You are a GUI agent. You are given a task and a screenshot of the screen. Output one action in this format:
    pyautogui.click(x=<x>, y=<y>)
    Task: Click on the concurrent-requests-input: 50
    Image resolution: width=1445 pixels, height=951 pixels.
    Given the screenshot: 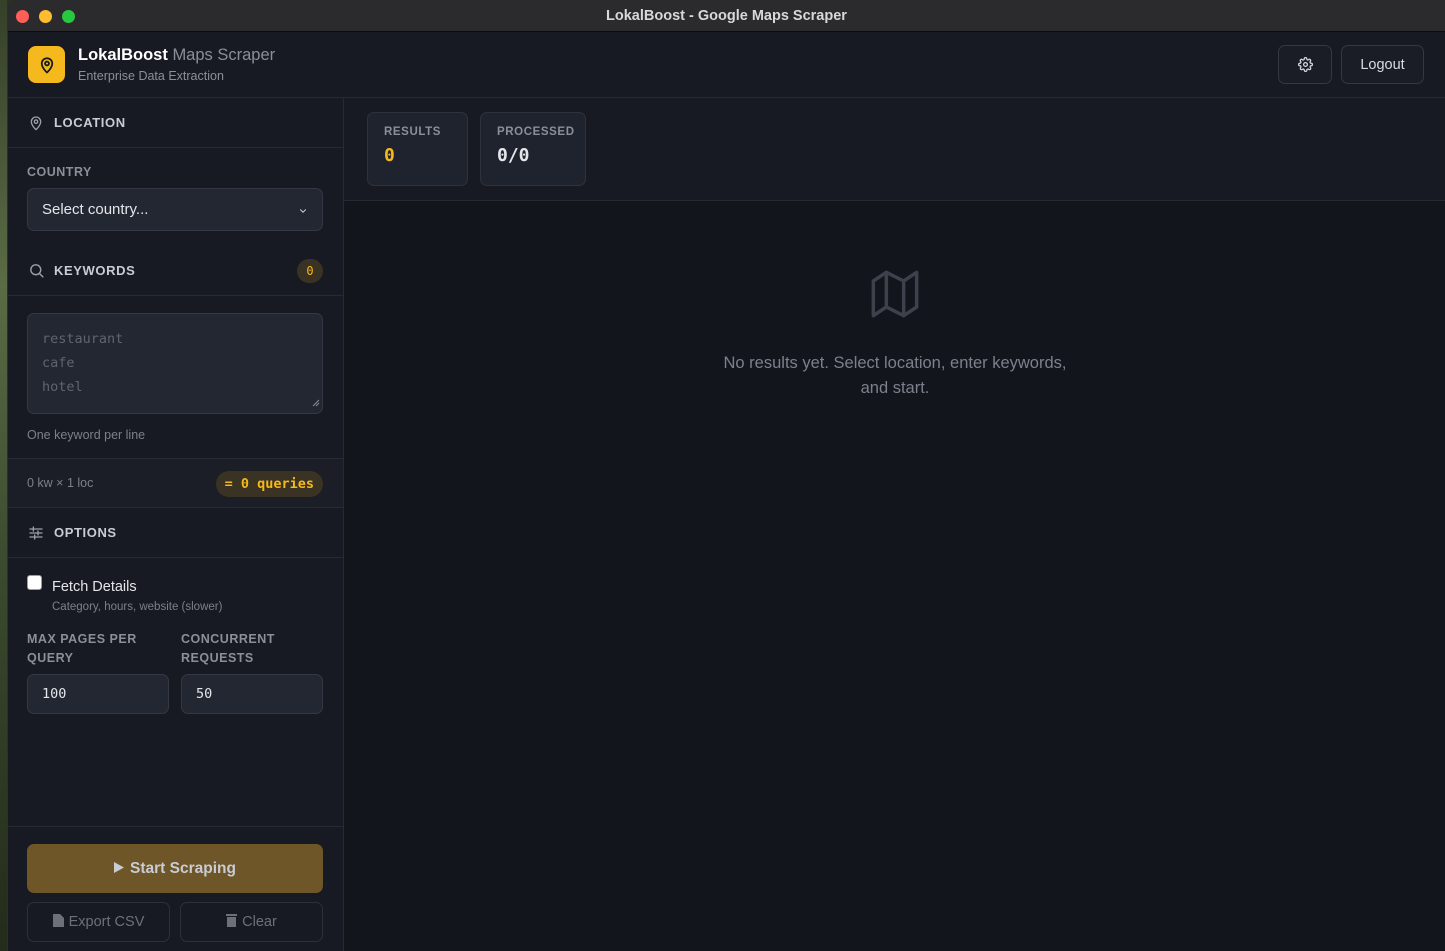 What is the action you would take?
    pyautogui.click(x=252, y=694)
    